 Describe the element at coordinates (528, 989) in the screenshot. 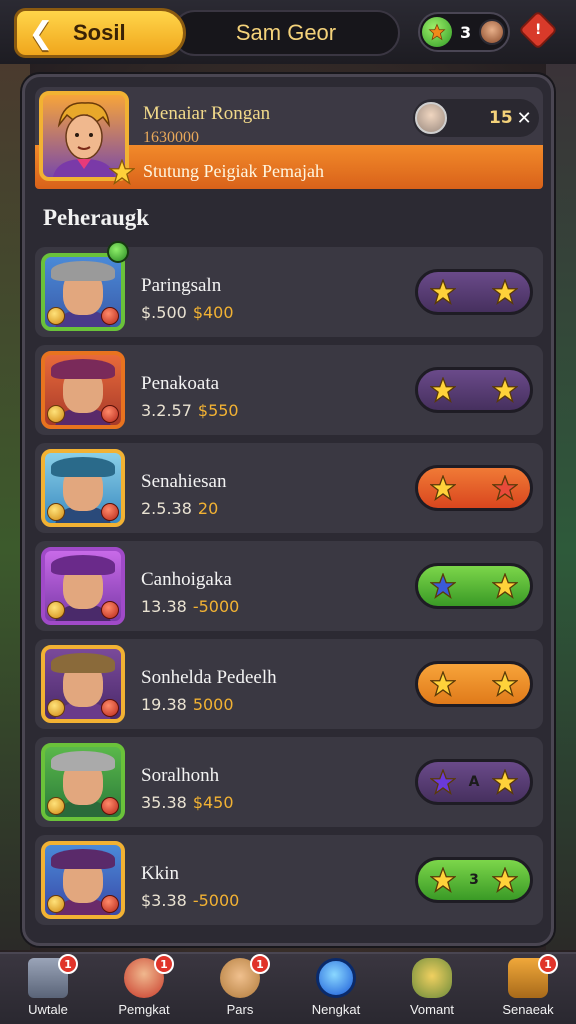

I see `nav-item-6: 1 Senaeak` at that location.